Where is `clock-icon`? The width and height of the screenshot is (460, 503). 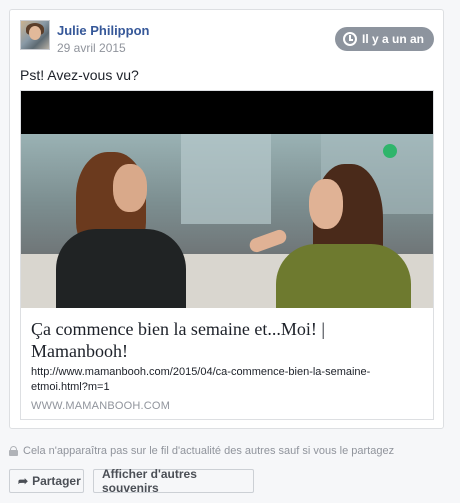
clock-icon is located at coordinates (349, 39).